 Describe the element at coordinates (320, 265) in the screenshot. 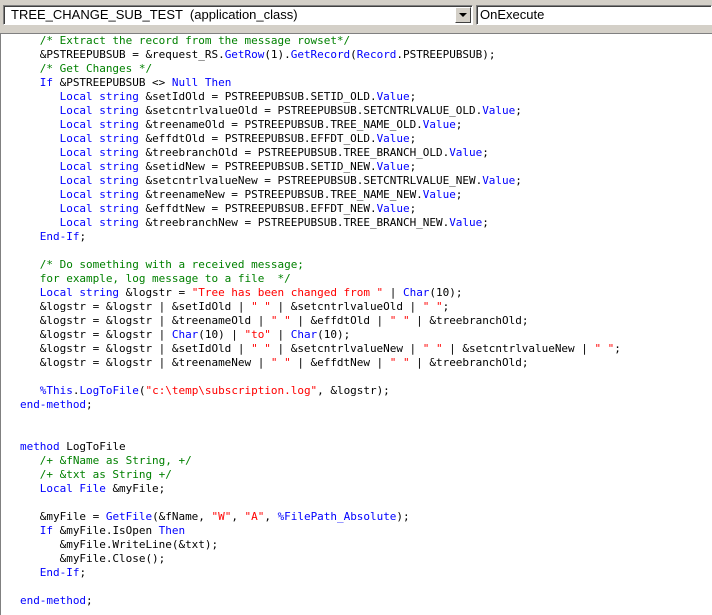

I see `code-line: /* Do something with a received message;` at that location.